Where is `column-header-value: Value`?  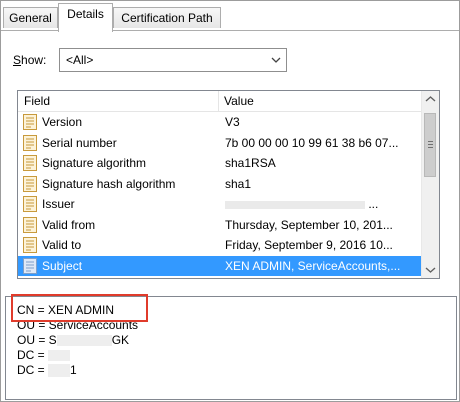
column-header-value: Value is located at coordinates (239, 101).